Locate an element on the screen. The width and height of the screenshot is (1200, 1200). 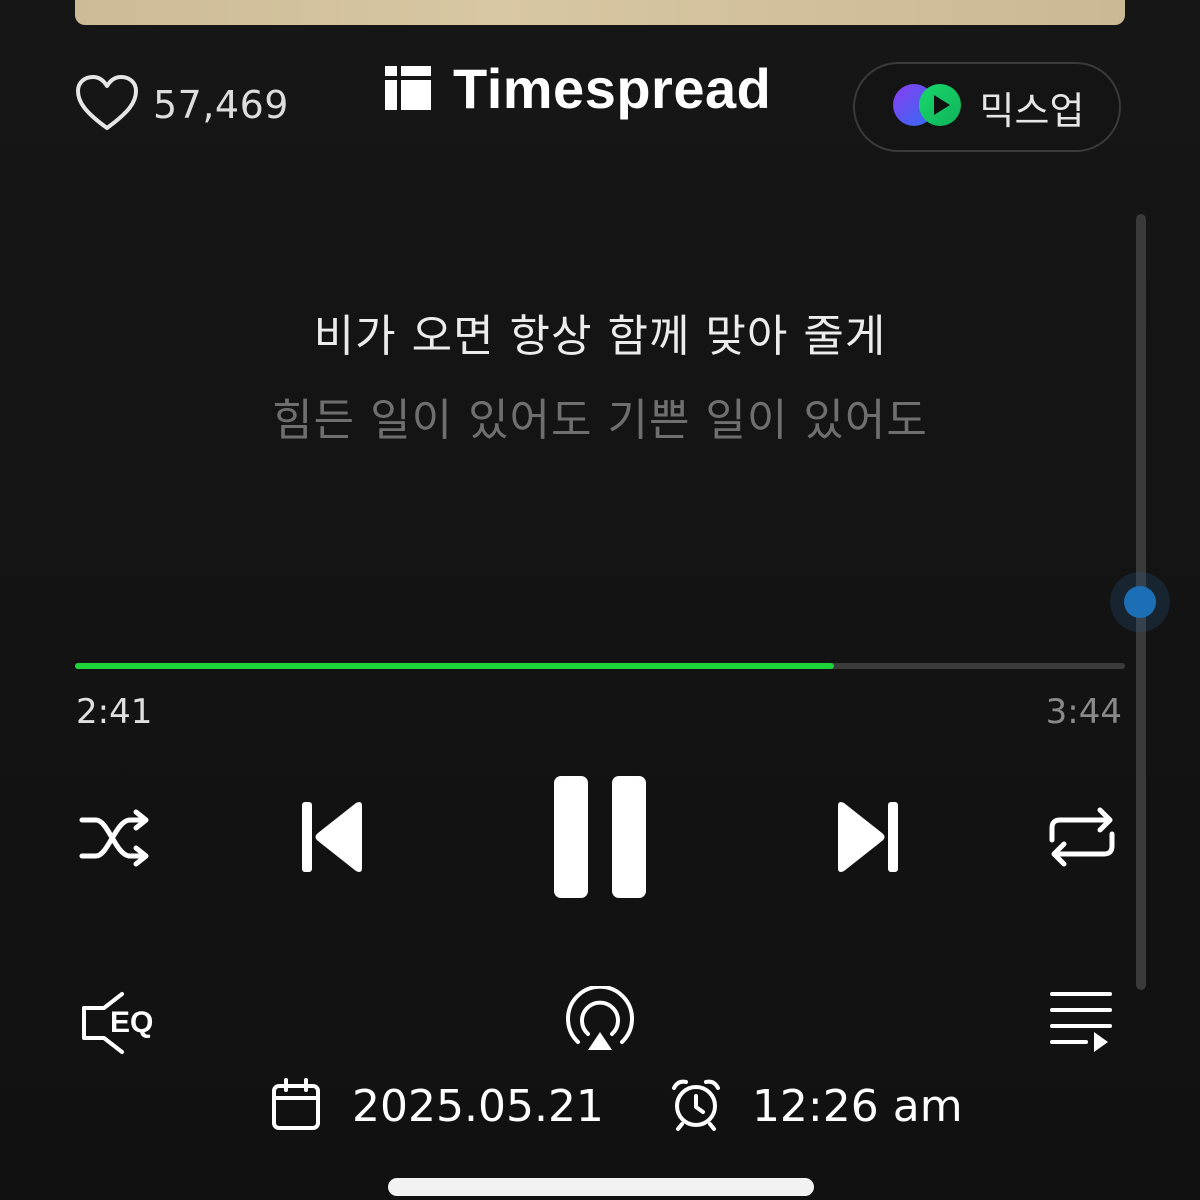
shuffle-icon is located at coordinates (116, 840).